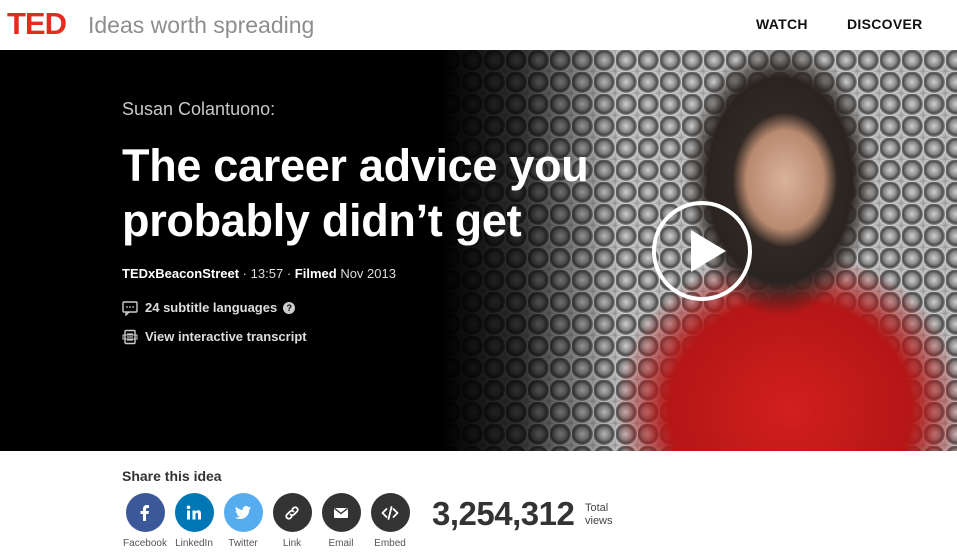  Describe the element at coordinates (130, 308) in the screenshot. I see `subtitles-icon` at that location.